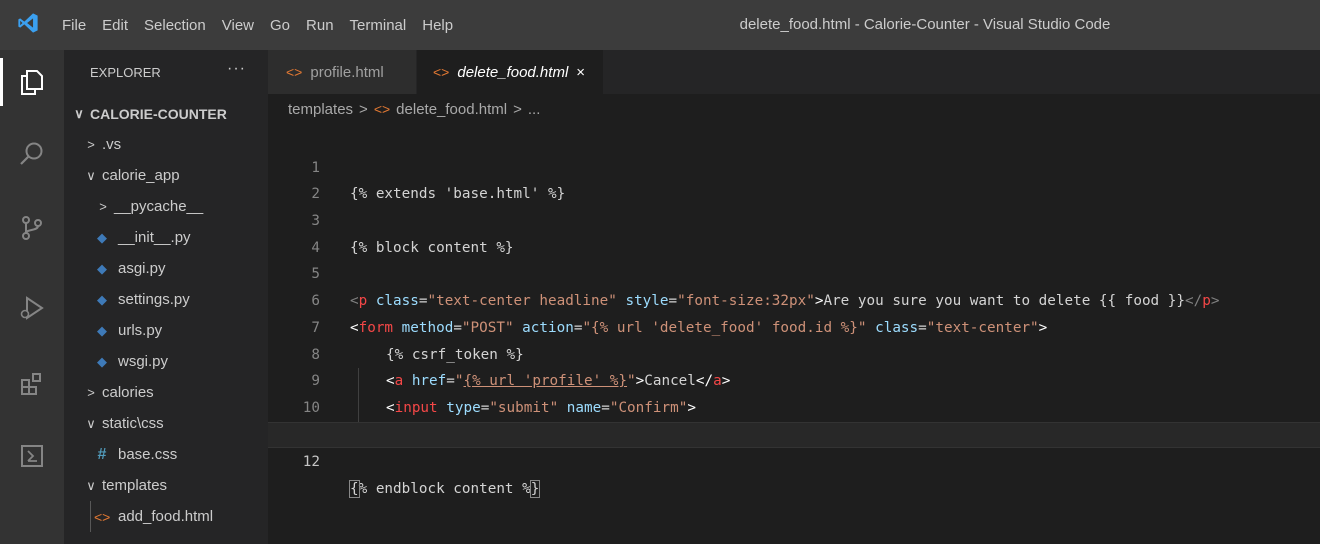 Image resolution: width=1320 pixels, height=544 pixels. I want to click on extensions-icon, so click(31, 384).